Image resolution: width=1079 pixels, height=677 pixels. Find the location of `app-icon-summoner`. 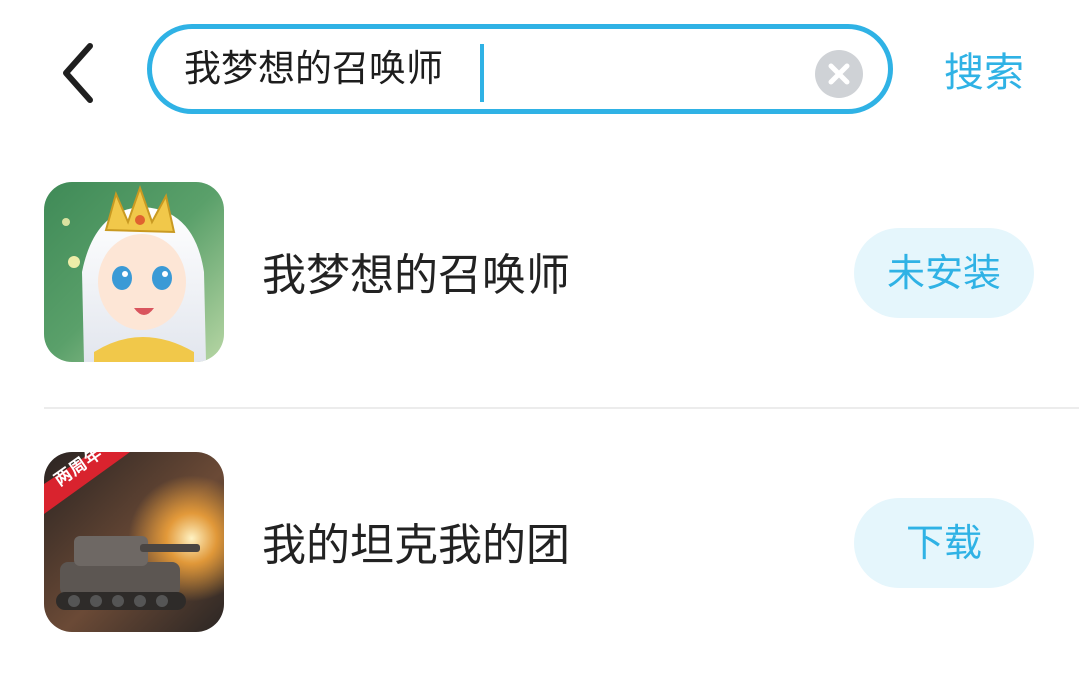

app-icon-summoner is located at coordinates (134, 272).